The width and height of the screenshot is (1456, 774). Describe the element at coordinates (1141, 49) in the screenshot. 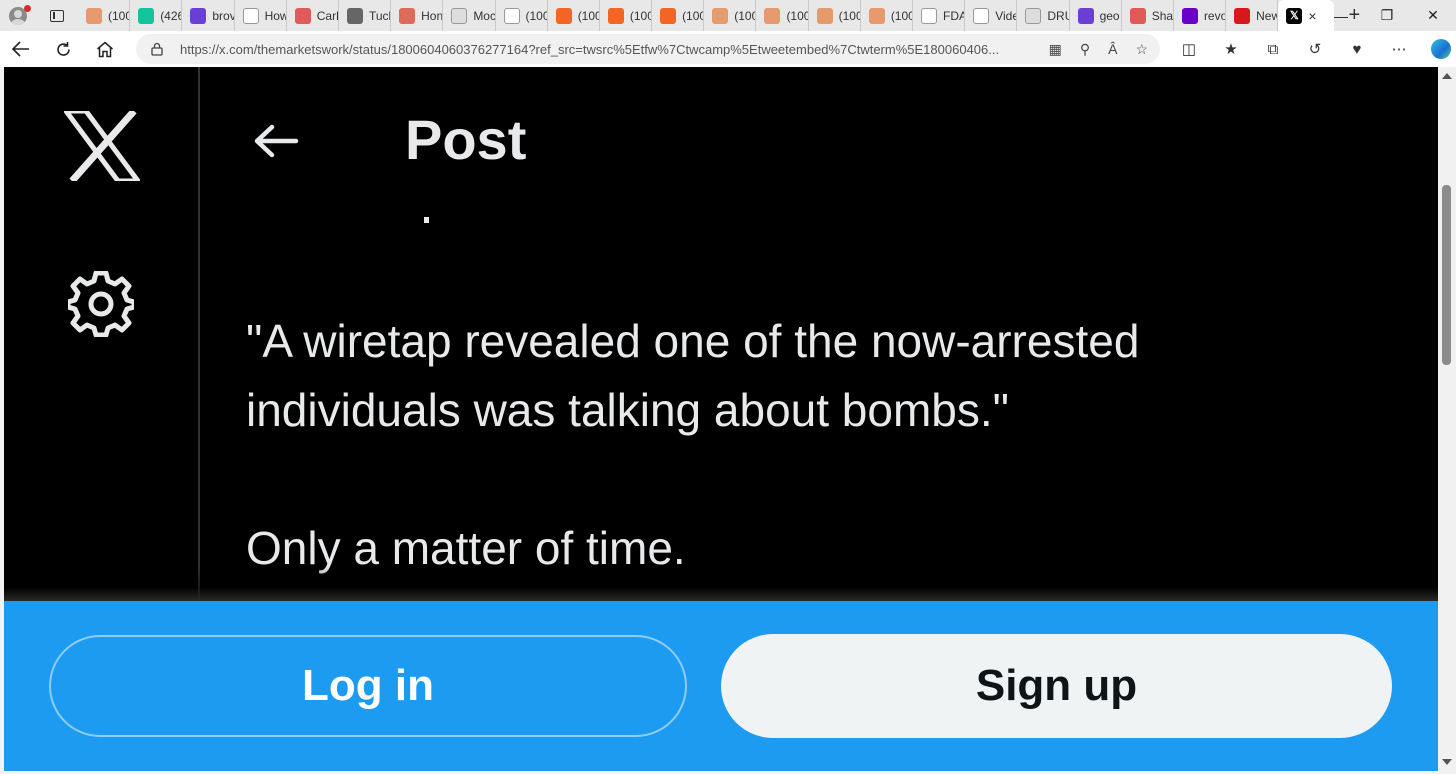

I see `favorite-star-icon: ☆` at that location.